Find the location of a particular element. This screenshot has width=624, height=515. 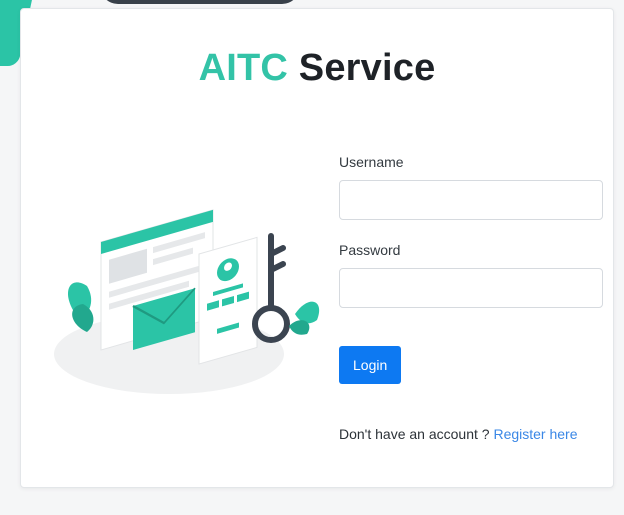

login-button: Login is located at coordinates (370, 365).